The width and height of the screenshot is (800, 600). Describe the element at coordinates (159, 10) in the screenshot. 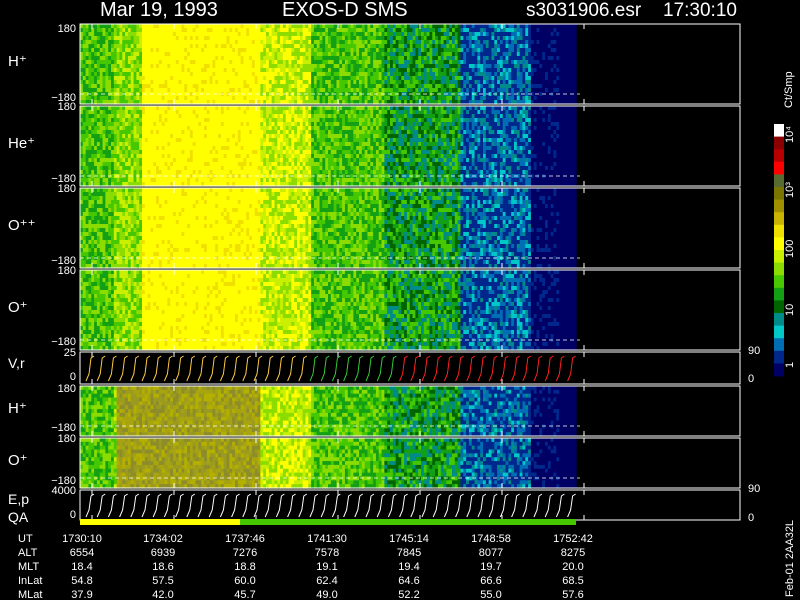

I see `header-date: Mar 19, 1993` at that location.